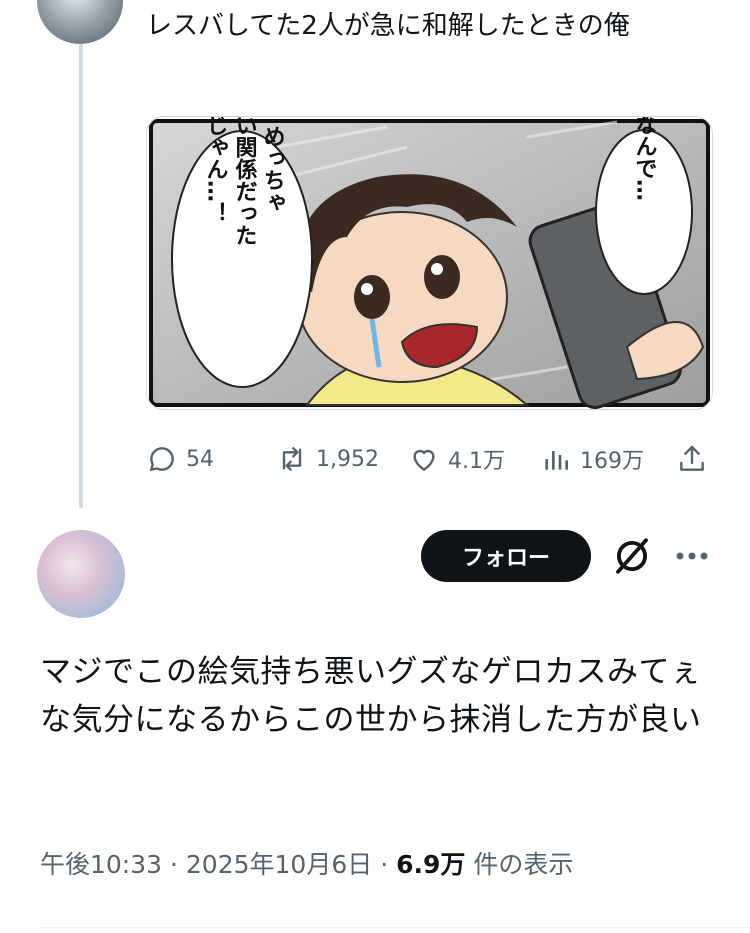 This screenshot has height=933, width=750. I want to click on speech-left-col3: じゃん…！, so click(215, 170).